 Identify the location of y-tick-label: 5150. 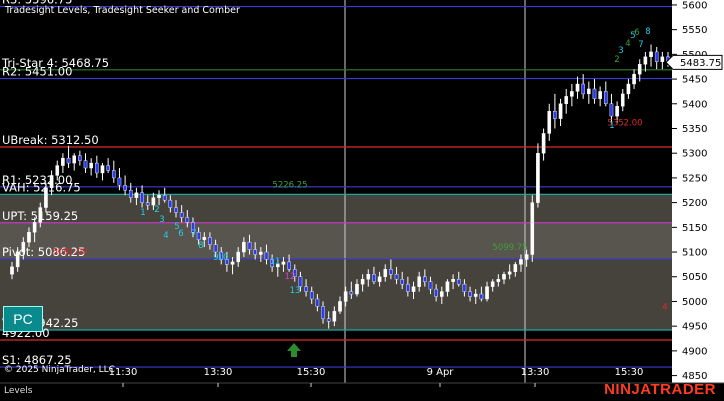
(694, 228).